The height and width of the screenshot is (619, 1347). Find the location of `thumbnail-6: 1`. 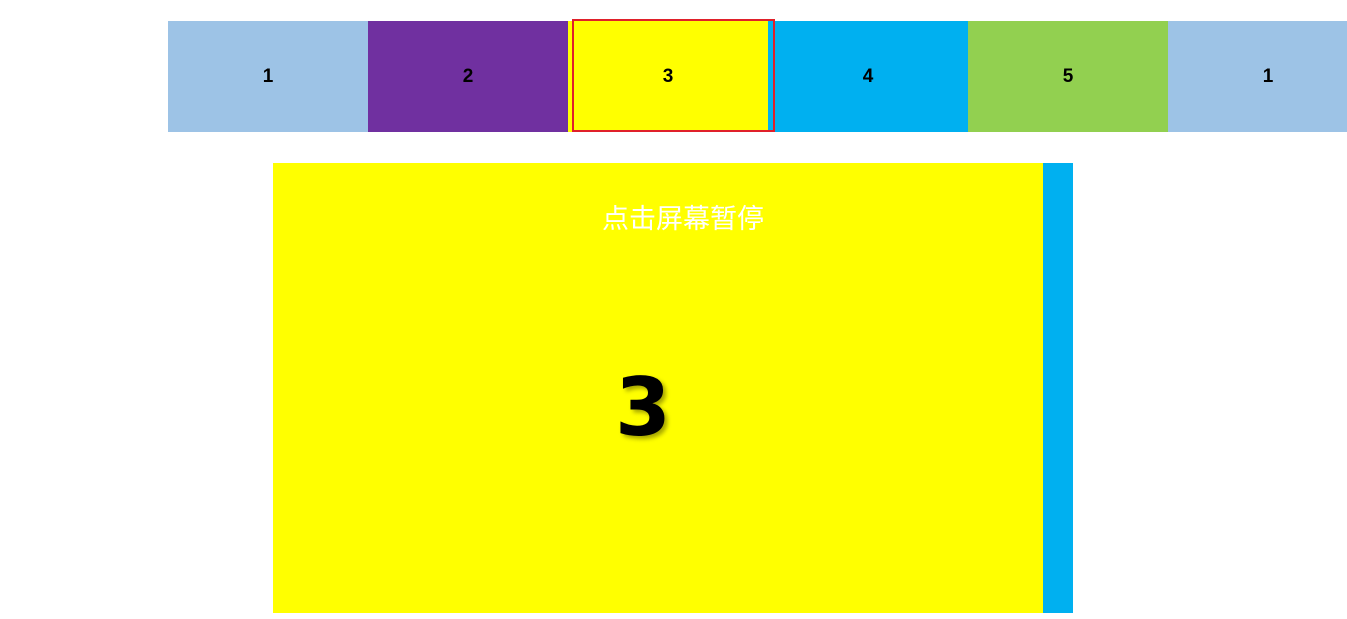

thumbnail-6: 1 is located at coordinates (1257, 76).